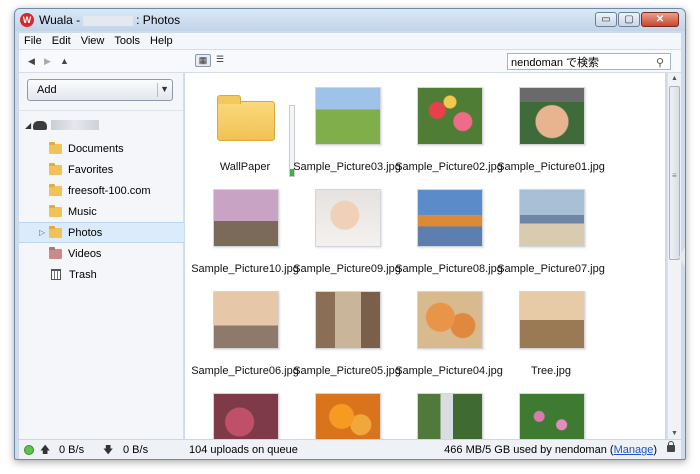 The width and height of the screenshot is (700, 474). Describe the element at coordinates (245, 238) in the screenshot. I see `file-tile: Sample_Picture10.jpg` at that location.